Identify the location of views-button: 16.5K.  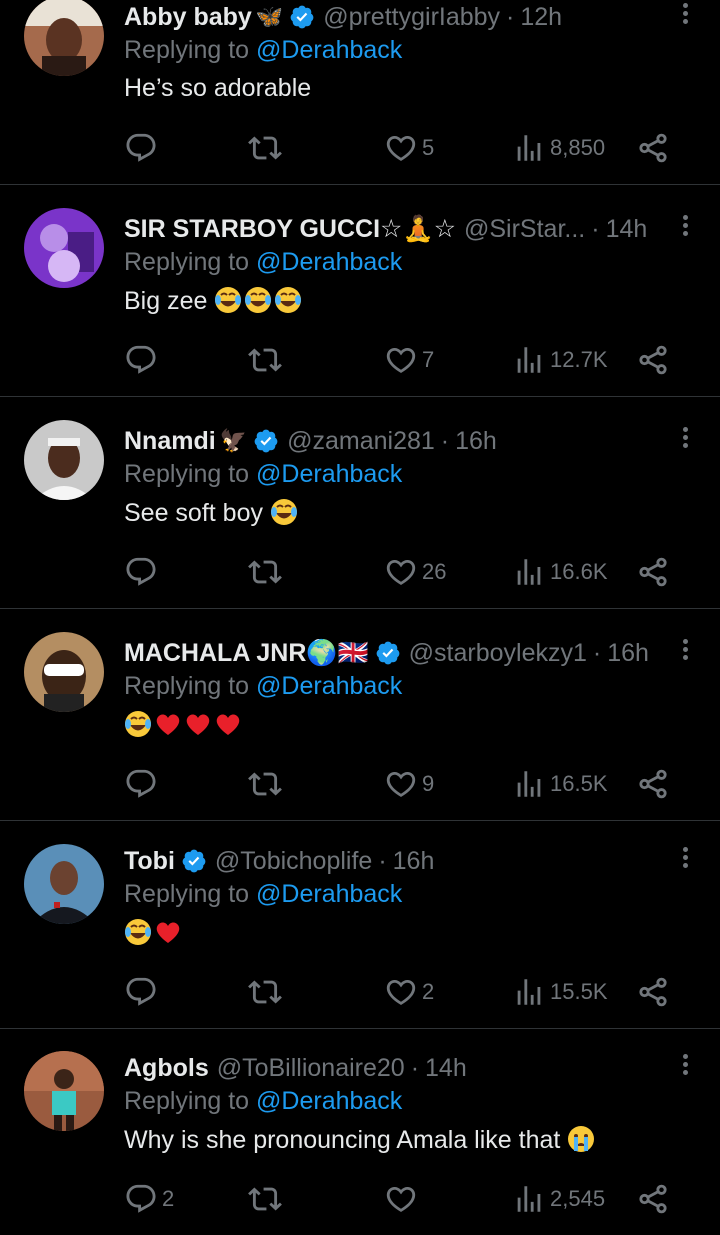
(560, 784).